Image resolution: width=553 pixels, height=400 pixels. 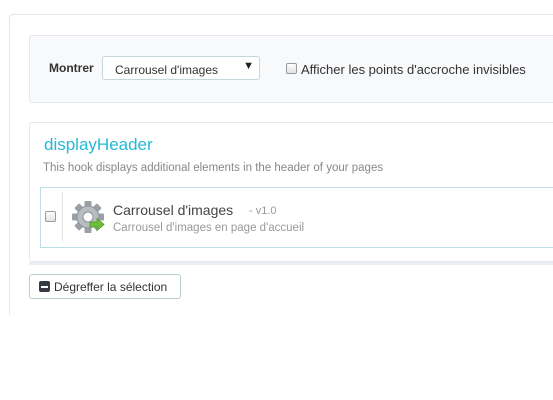 What do you see at coordinates (50, 216) in the screenshot?
I see `module-row-checkbox` at bounding box center [50, 216].